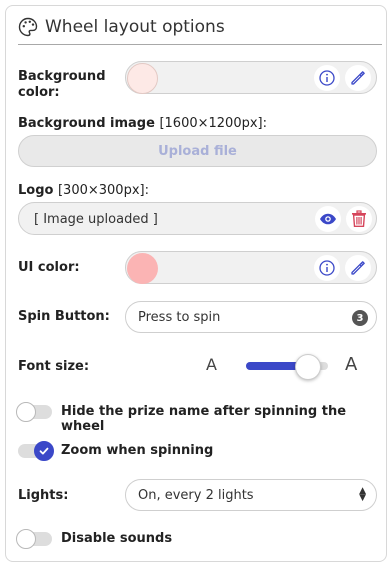 The width and height of the screenshot is (392, 567). I want to click on font-size-large-icon: A, so click(351, 364).